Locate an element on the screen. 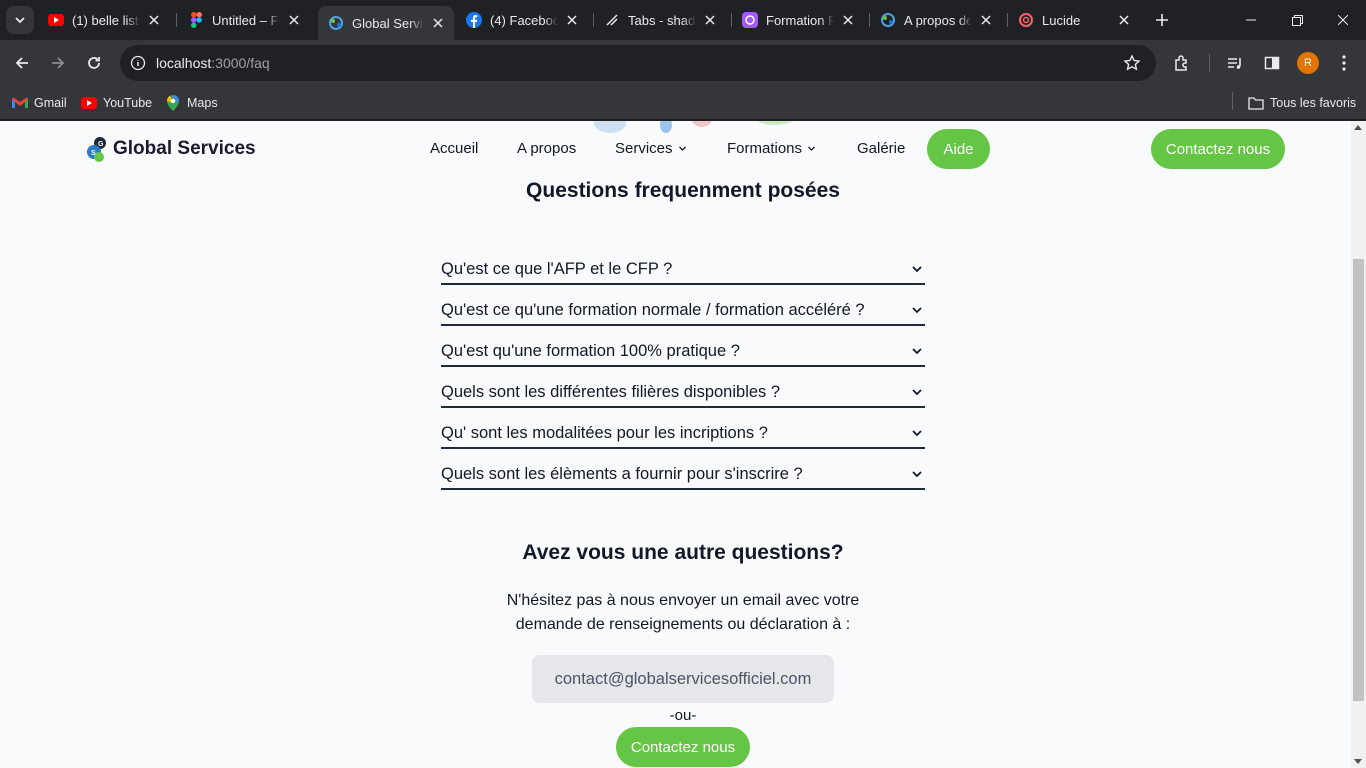 This screenshot has width=1366, height=768. browser-tab: Tabs - shadcn is located at coordinates (660, 20).